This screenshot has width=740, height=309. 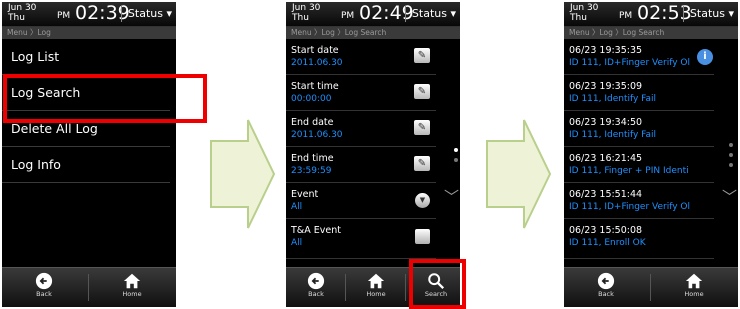 What do you see at coordinates (606, 122) in the screenshot?
I see `log-datetime: 06/23 19:34:50` at bounding box center [606, 122].